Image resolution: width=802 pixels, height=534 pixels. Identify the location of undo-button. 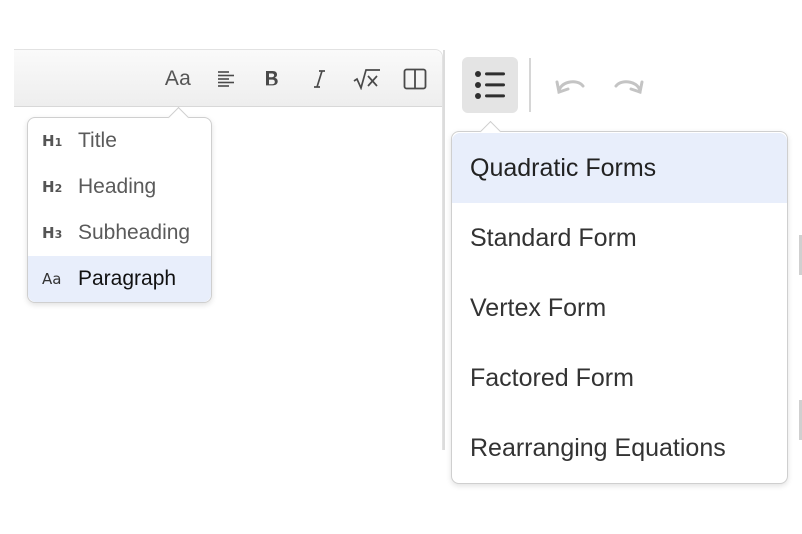
(570, 87).